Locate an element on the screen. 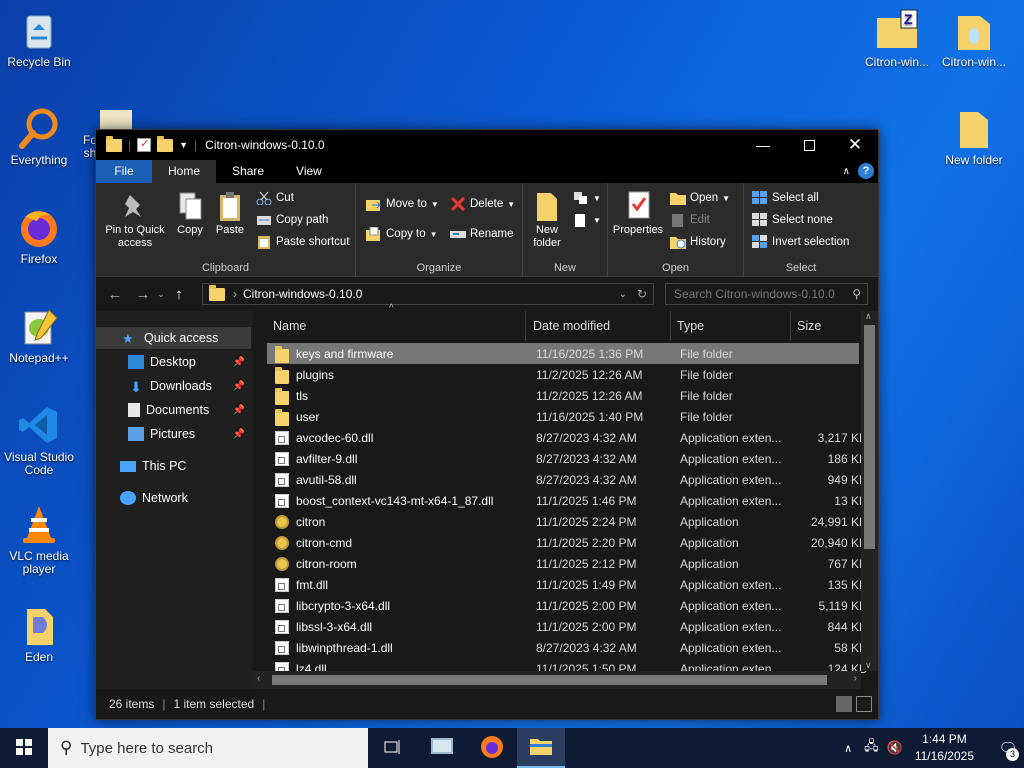 The width and height of the screenshot is (1024, 768). volume-muted-icon: 🔇 is located at coordinates (895, 748).